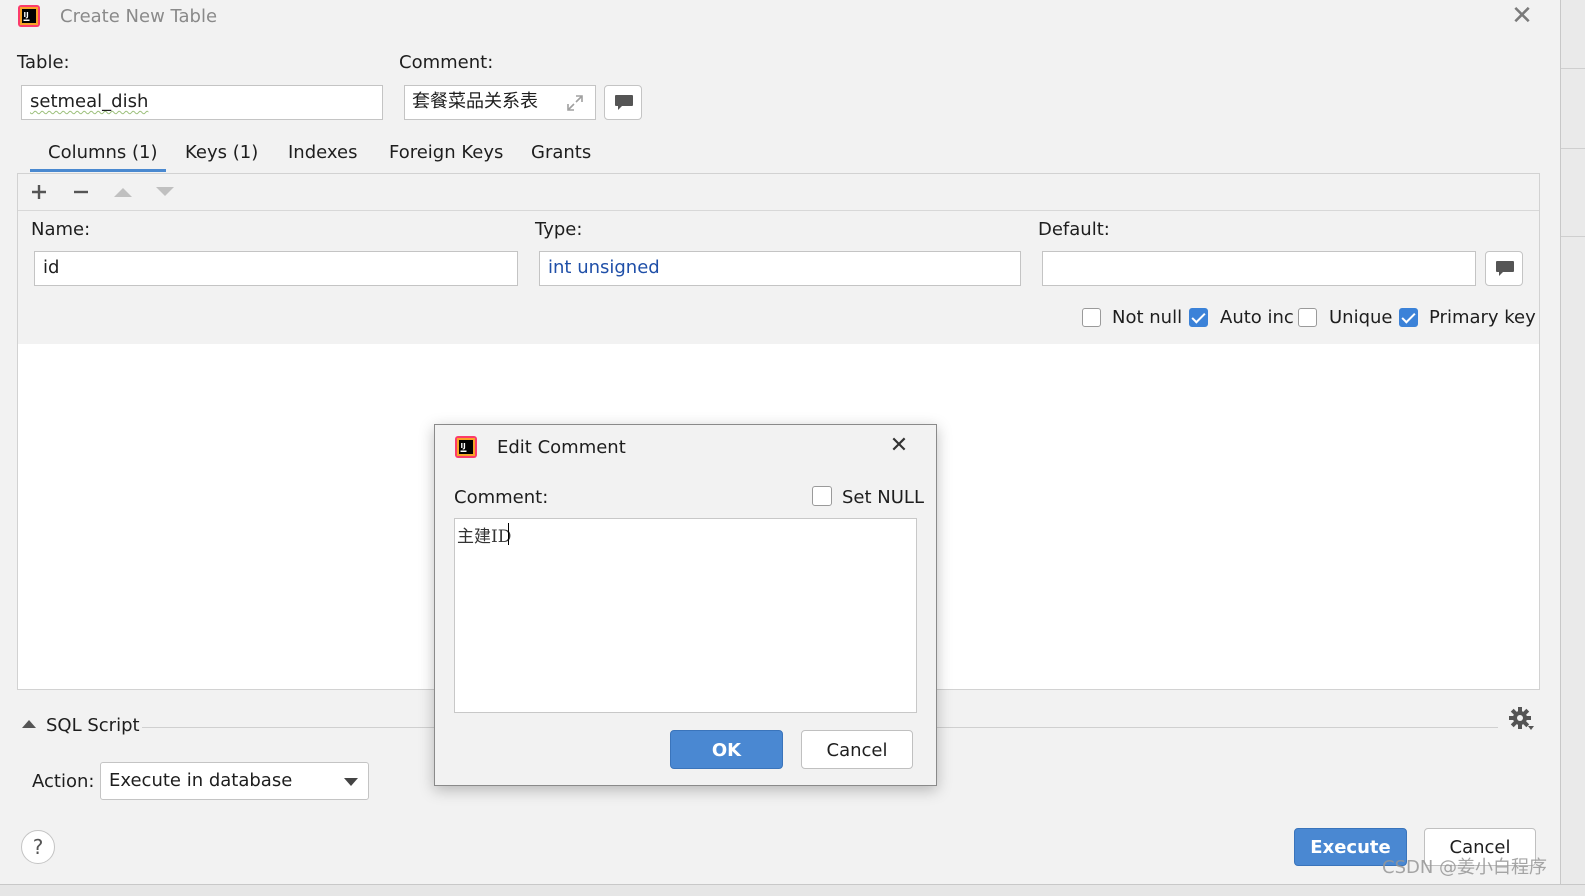 This screenshot has width=1585, height=896. What do you see at coordinates (39, 192) in the screenshot?
I see `plus-icon` at bounding box center [39, 192].